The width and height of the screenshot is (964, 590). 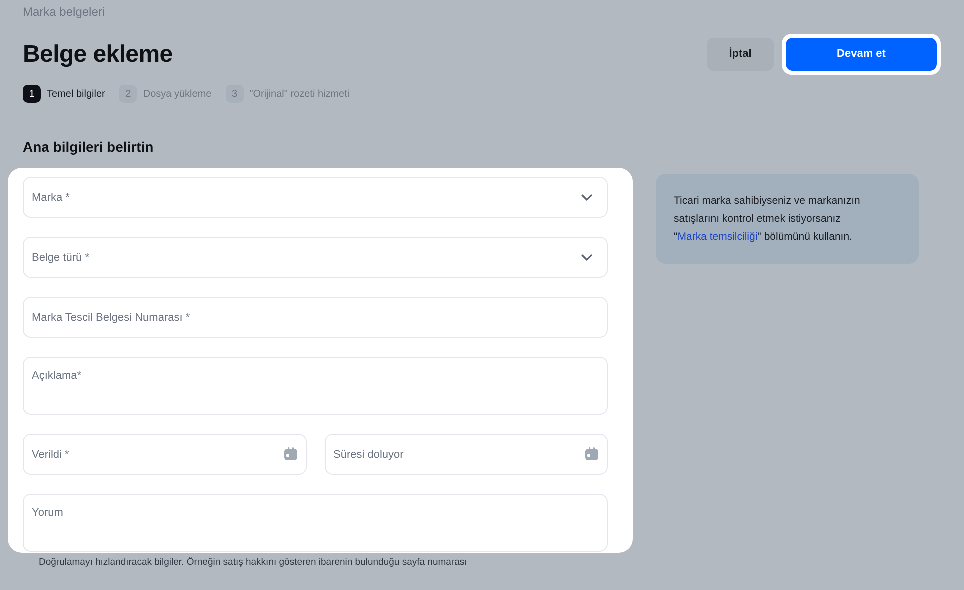 What do you see at coordinates (315, 317) in the screenshot?
I see `input-field: Marka Tescil Belgesi Numarası *` at bounding box center [315, 317].